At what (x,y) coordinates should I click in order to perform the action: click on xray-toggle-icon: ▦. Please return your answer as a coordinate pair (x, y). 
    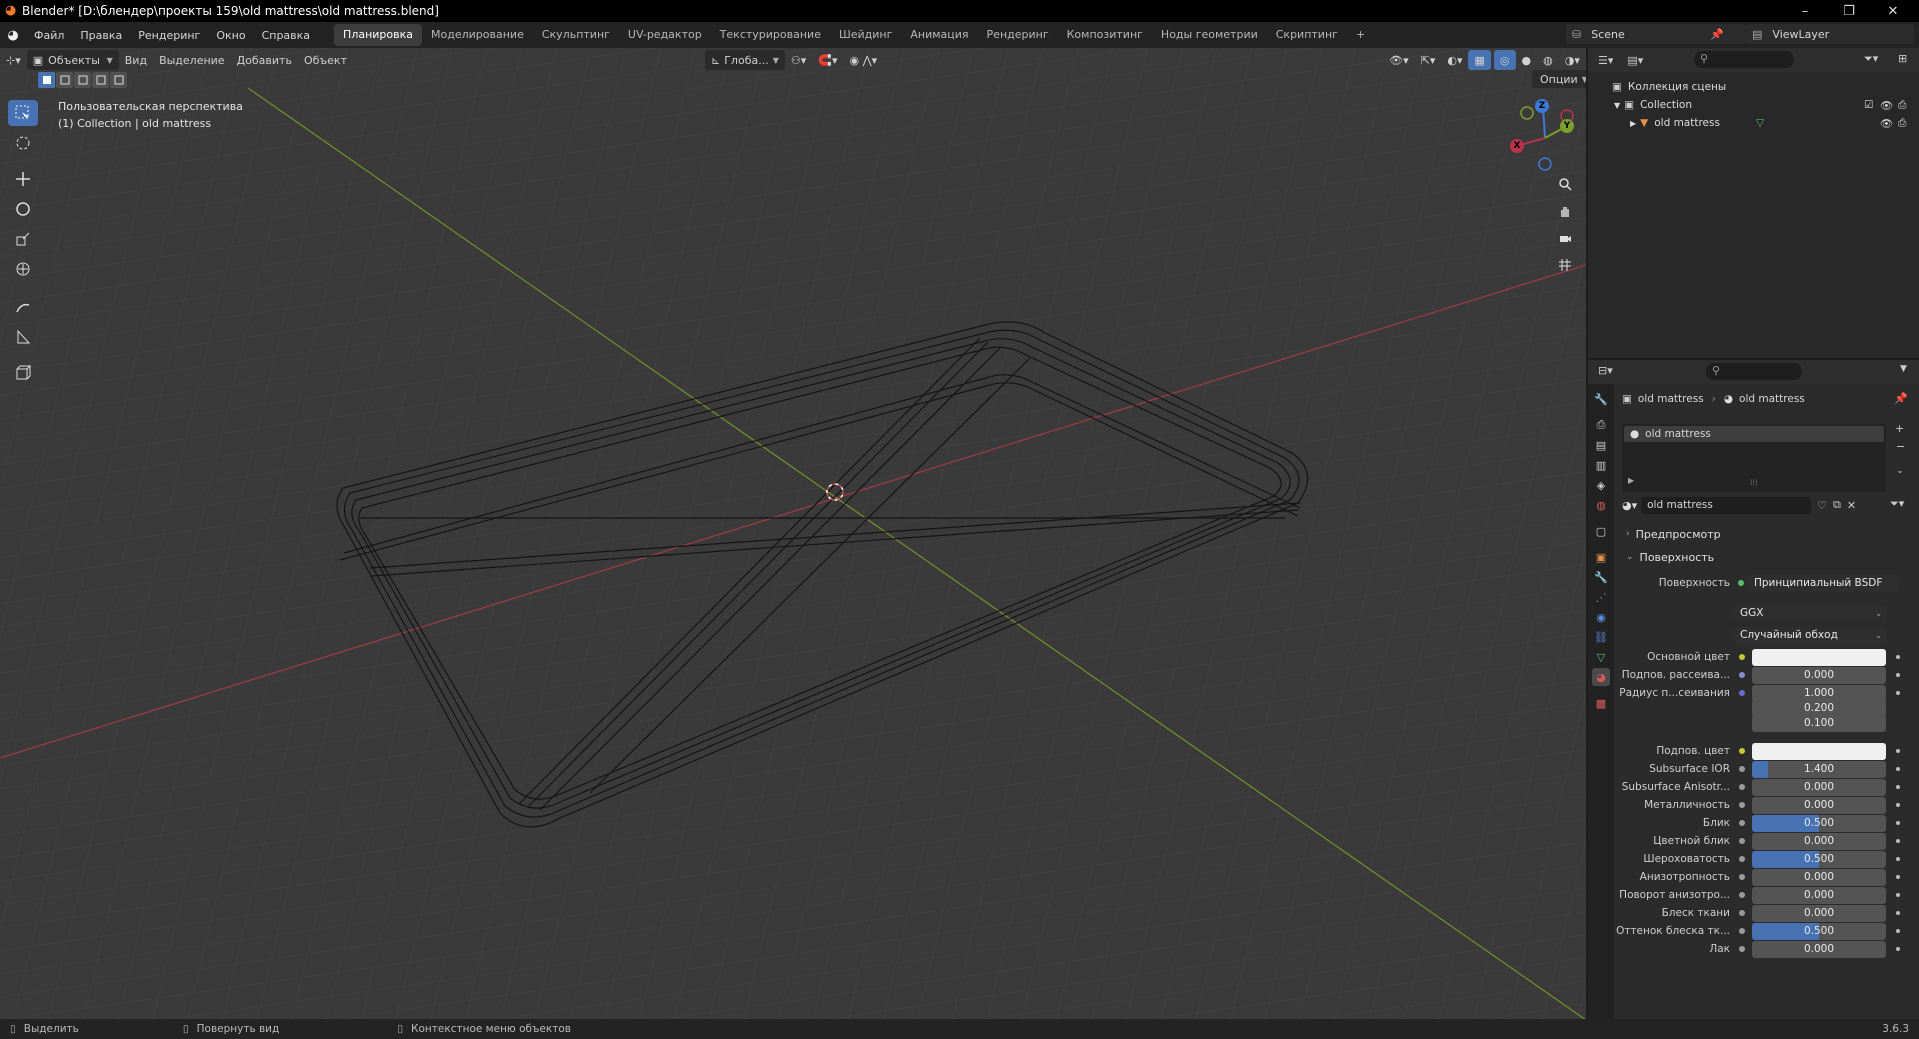
    Looking at the image, I should click on (1479, 60).